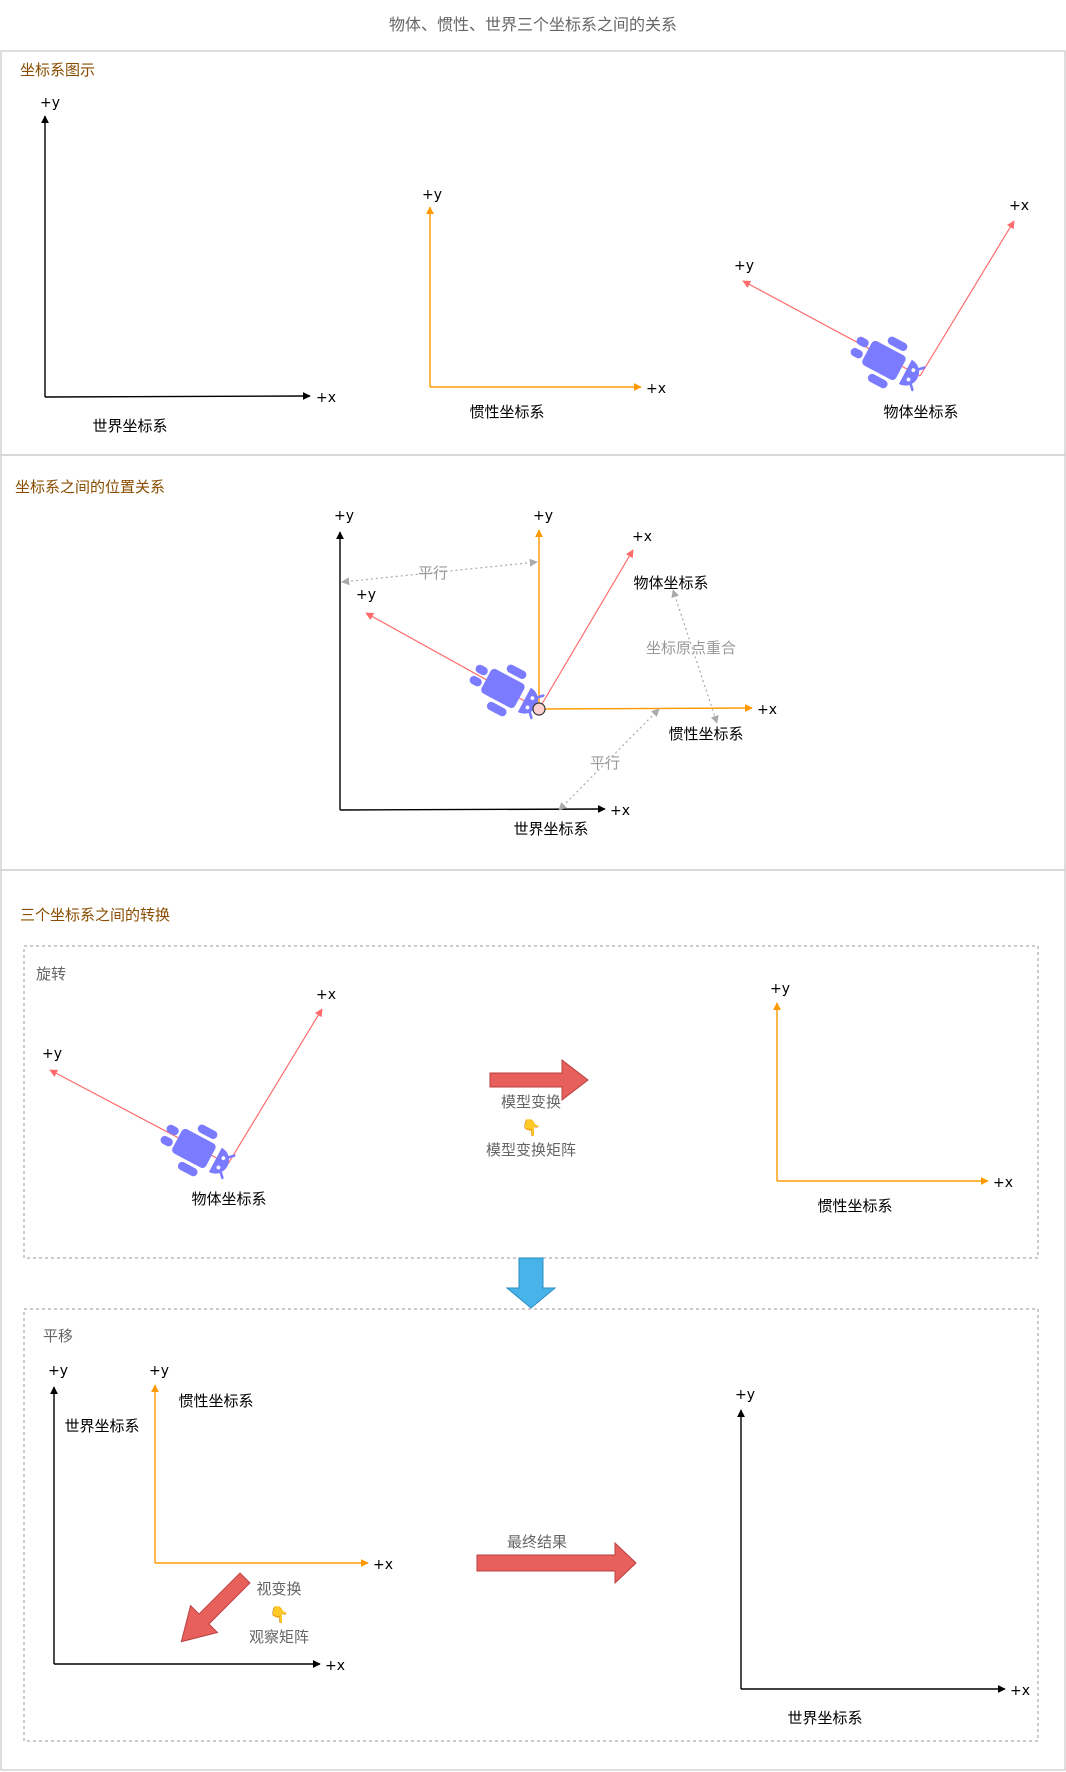 This screenshot has height=1772, width=1066. I want to click on inertial-y-label-rotation: +y, so click(780, 989).